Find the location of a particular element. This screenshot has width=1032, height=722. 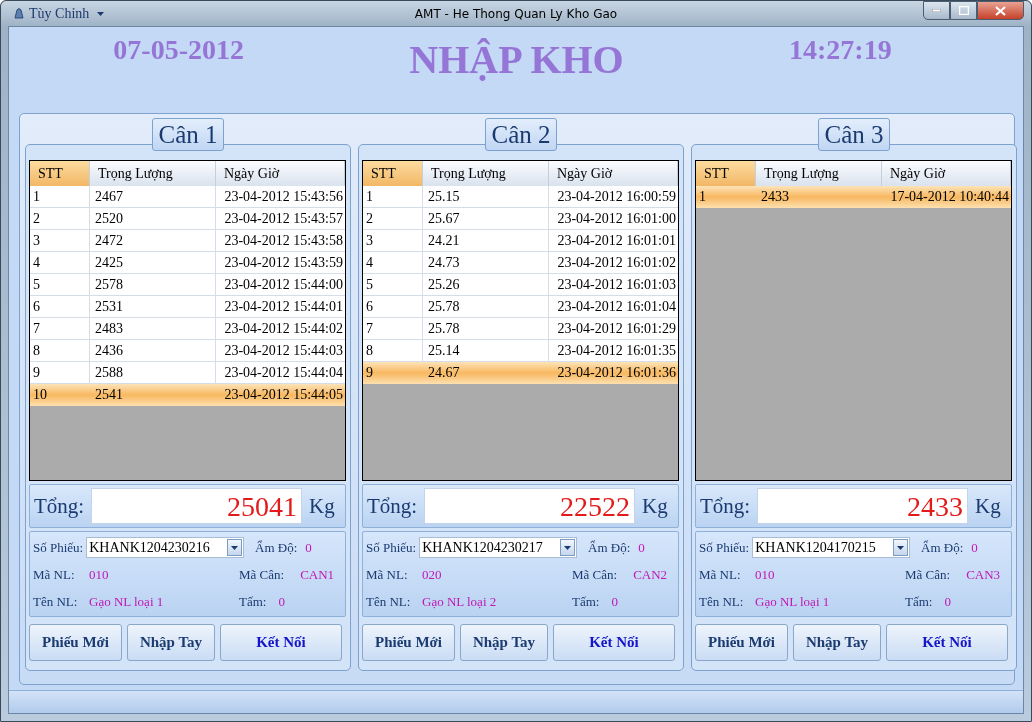

table-row: 1 2433 17-04-2012 10:40:44 is located at coordinates (853, 197).